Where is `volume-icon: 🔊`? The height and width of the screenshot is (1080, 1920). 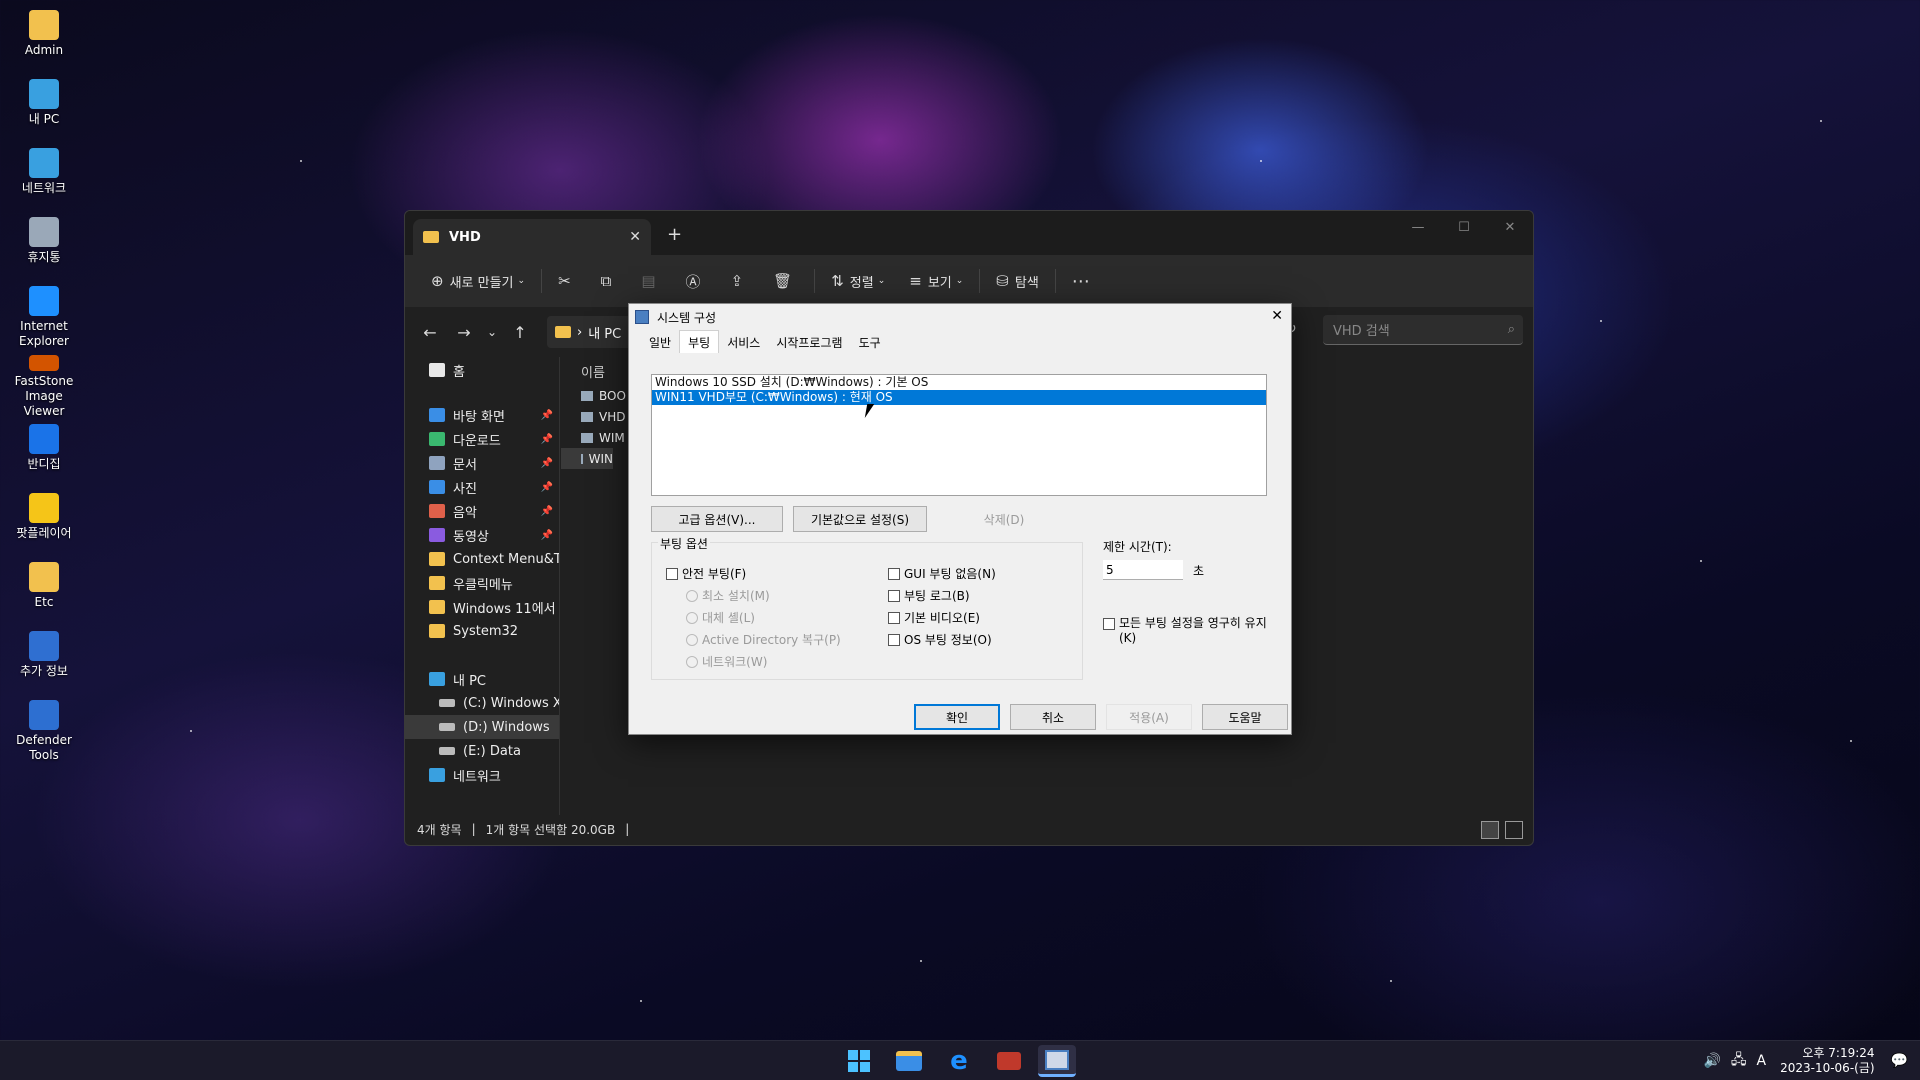
volume-icon: 🔊 is located at coordinates (1711, 1061).